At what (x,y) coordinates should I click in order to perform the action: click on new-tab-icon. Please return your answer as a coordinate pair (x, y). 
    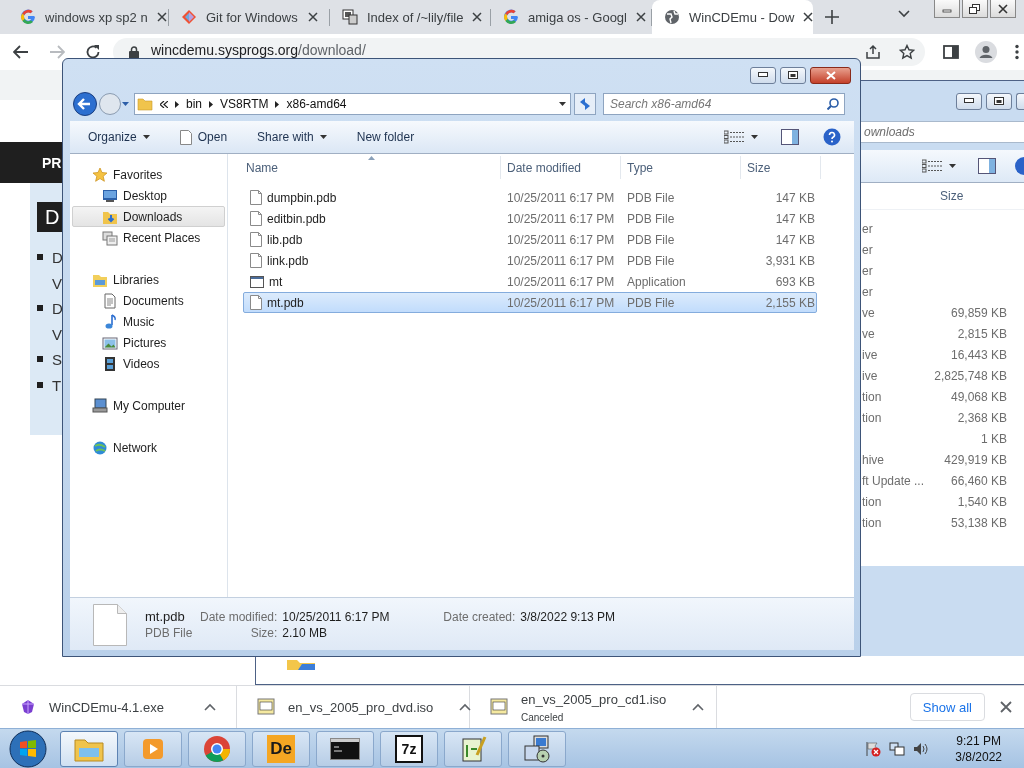
    Looking at the image, I should click on (832, 17).